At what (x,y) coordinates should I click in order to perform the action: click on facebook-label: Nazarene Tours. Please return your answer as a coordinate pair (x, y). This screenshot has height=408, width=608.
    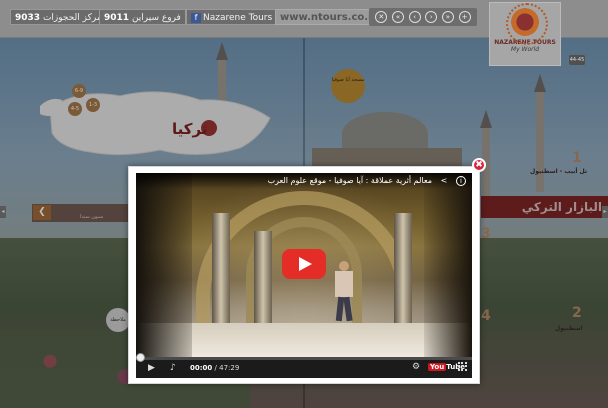
    Looking at the image, I should click on (238, 18).